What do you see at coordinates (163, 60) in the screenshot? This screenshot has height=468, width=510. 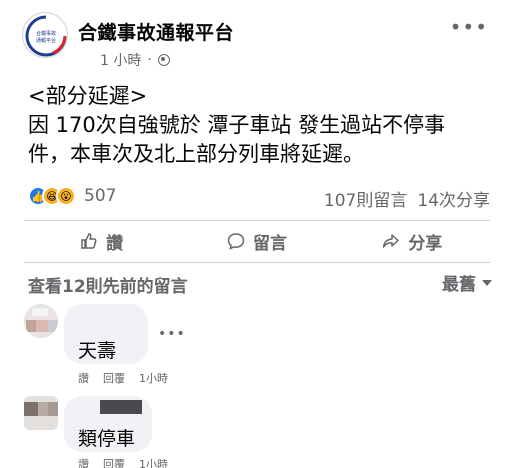 I see `globe-icon` at bounding box center [163, 60].